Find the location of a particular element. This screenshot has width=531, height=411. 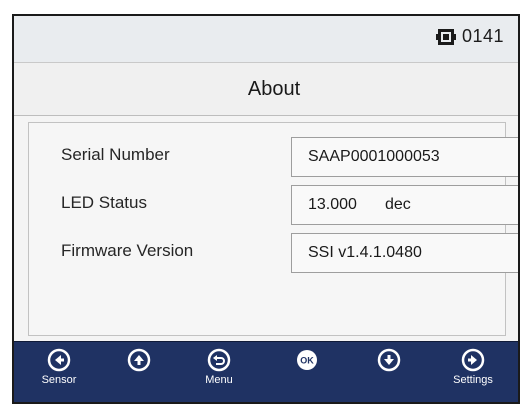

serial-number-field: SAAP0001000053 is located at coordinates (404, 157).